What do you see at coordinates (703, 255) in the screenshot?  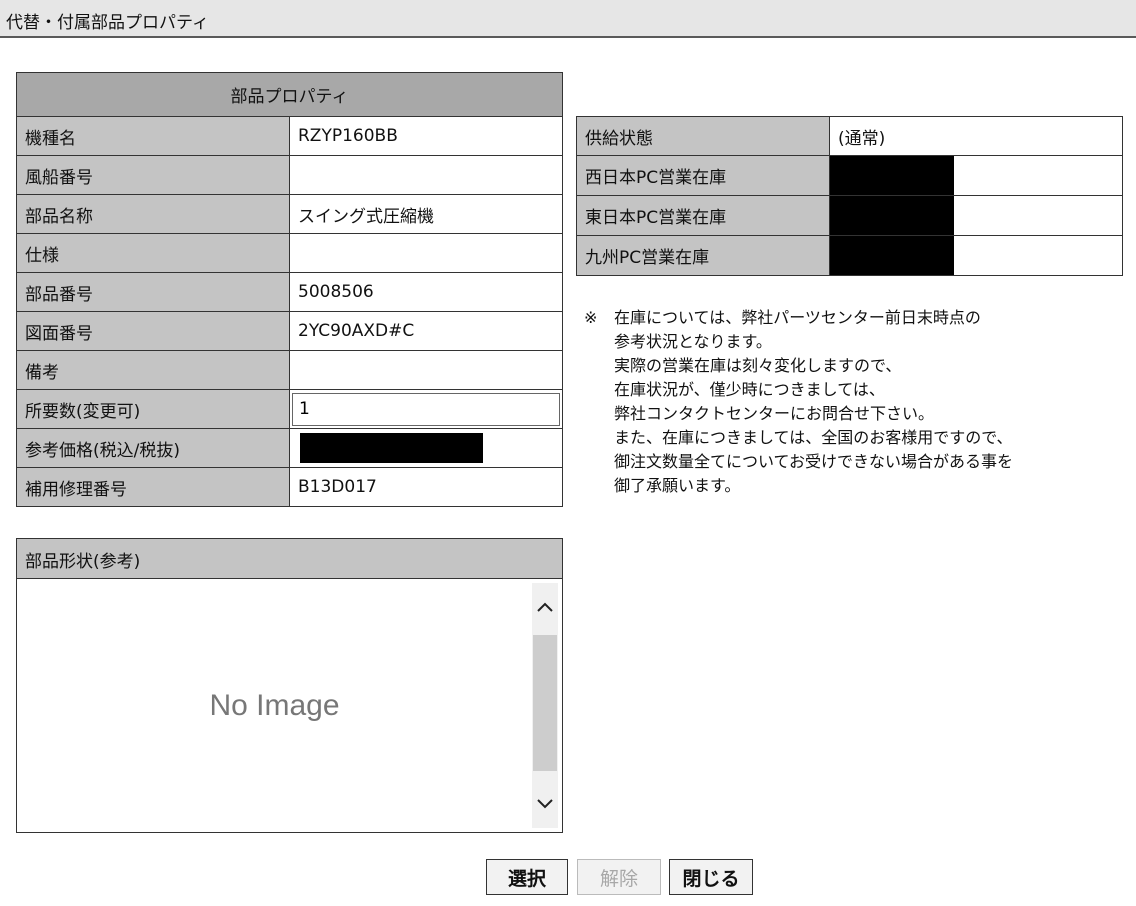 I see `kyushu-stock-label: 九州PC営業在庫` at bounding box center [703, 255].